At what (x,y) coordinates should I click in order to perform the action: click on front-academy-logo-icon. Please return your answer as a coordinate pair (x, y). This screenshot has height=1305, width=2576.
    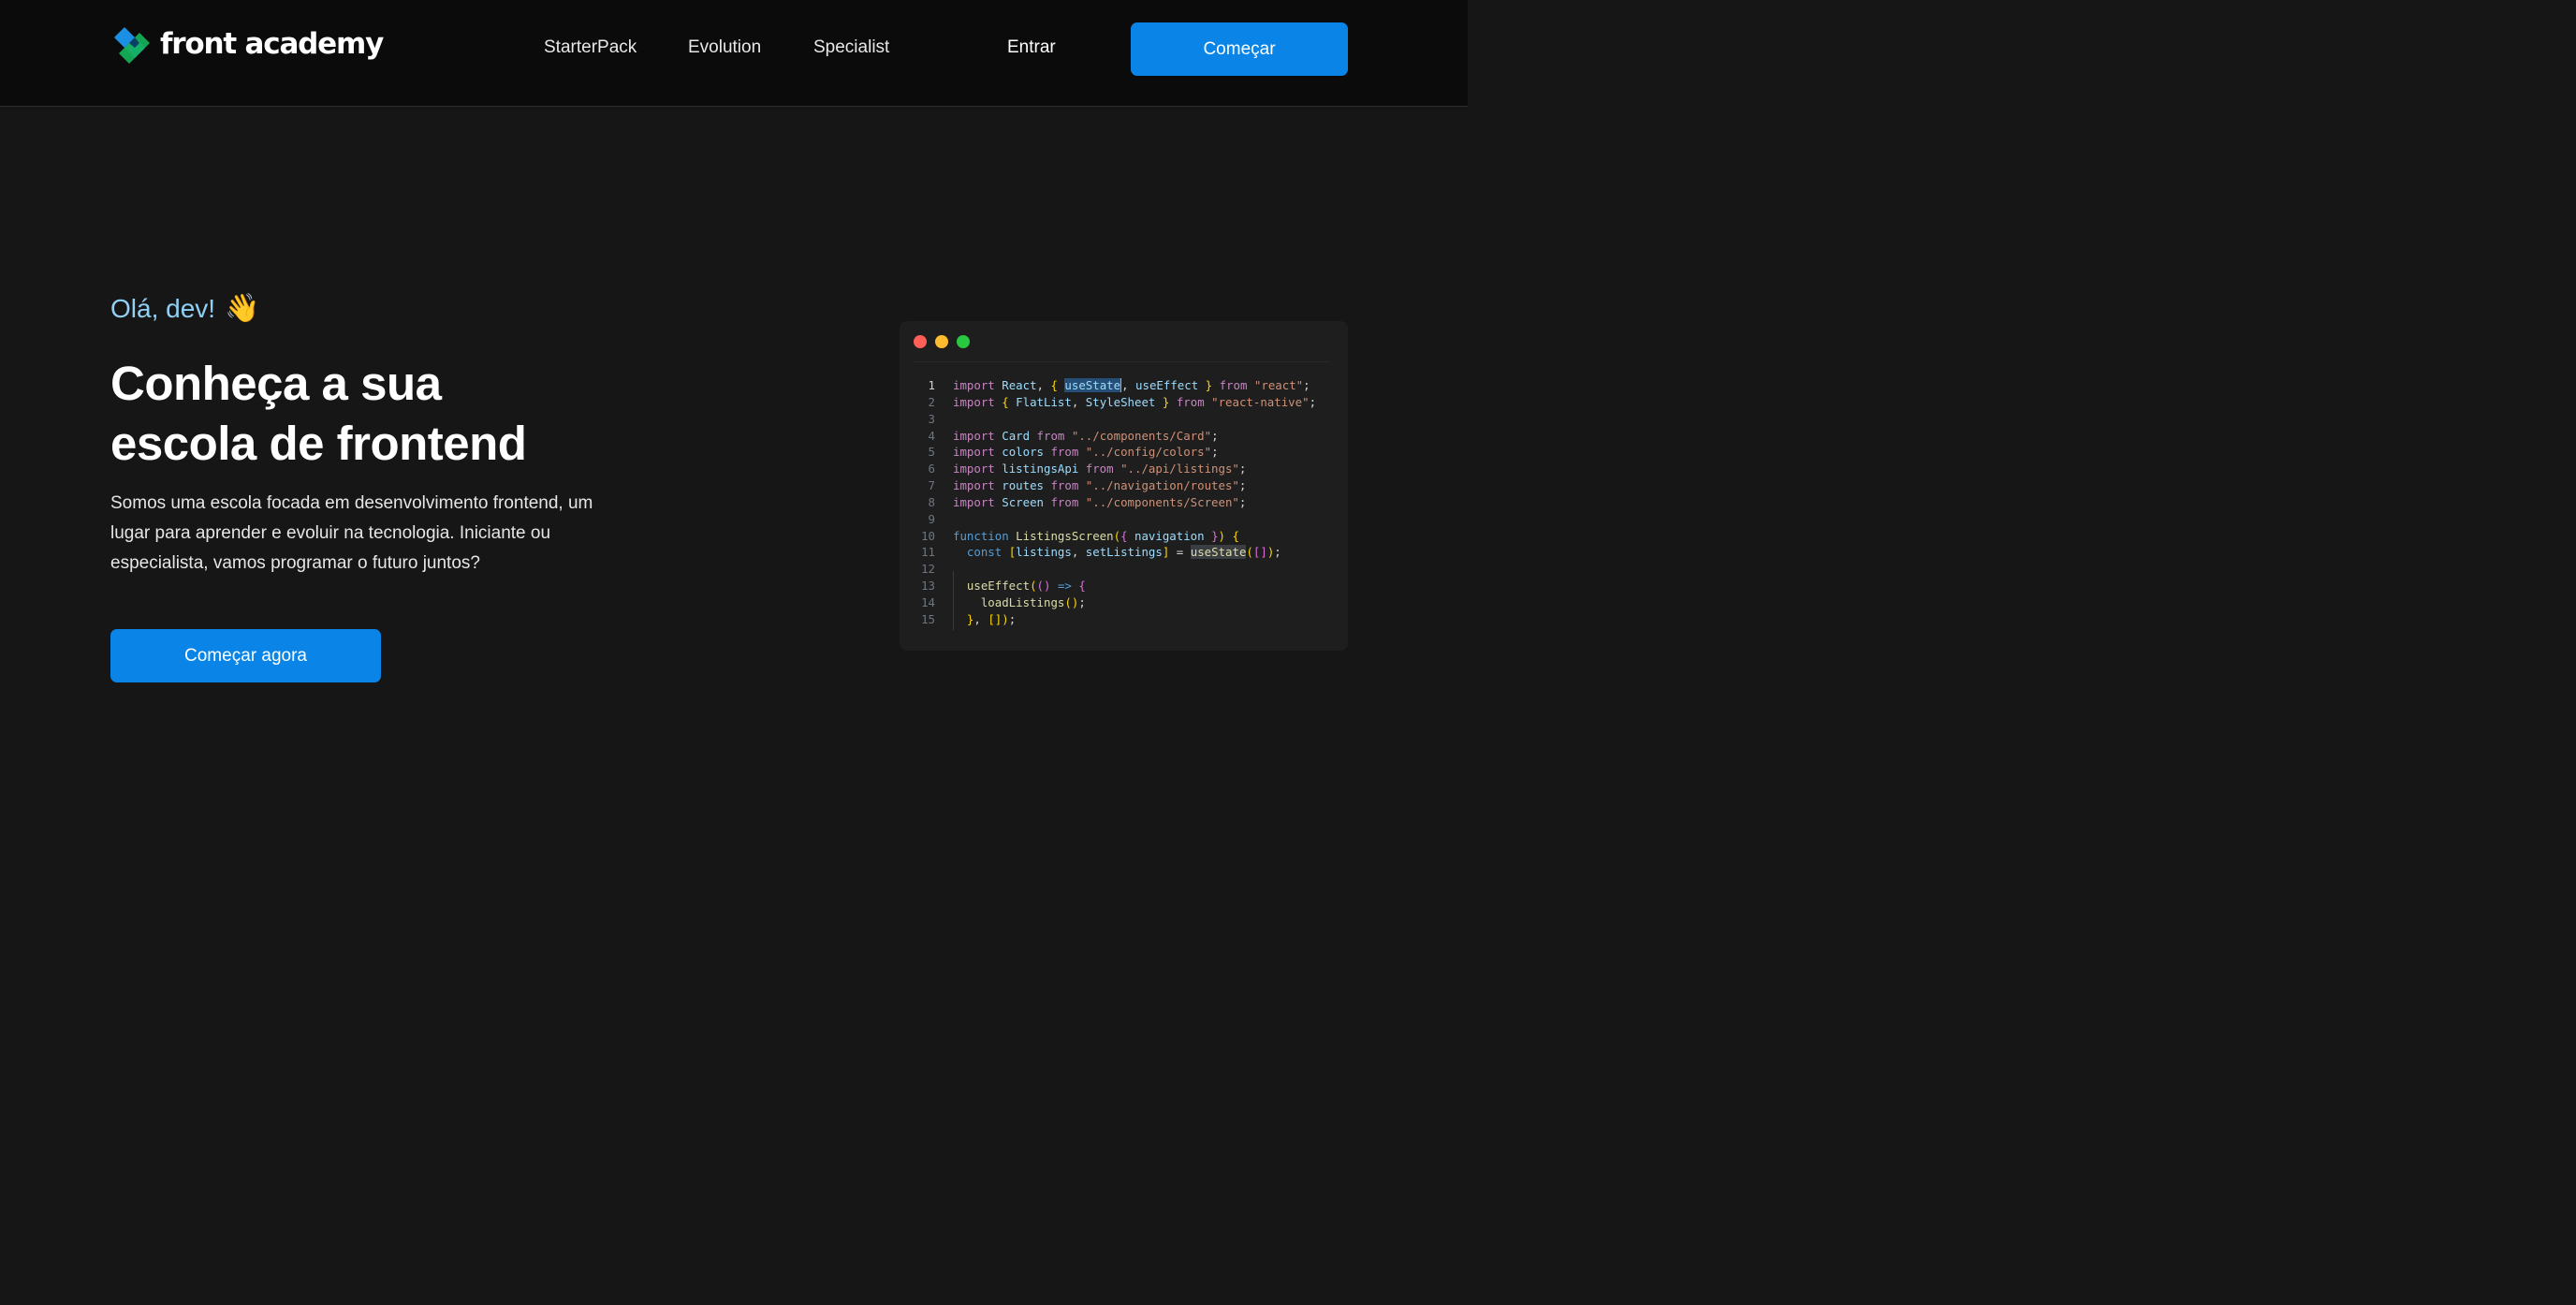
    Looking at the image, I should click on (132, 46).